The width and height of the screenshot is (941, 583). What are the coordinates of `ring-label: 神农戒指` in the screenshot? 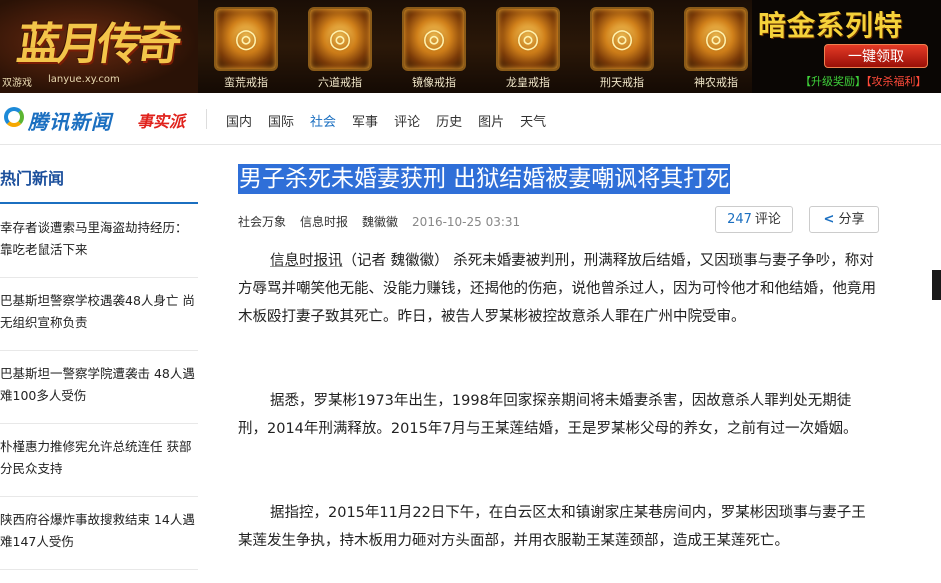 It's located at (716, 82).